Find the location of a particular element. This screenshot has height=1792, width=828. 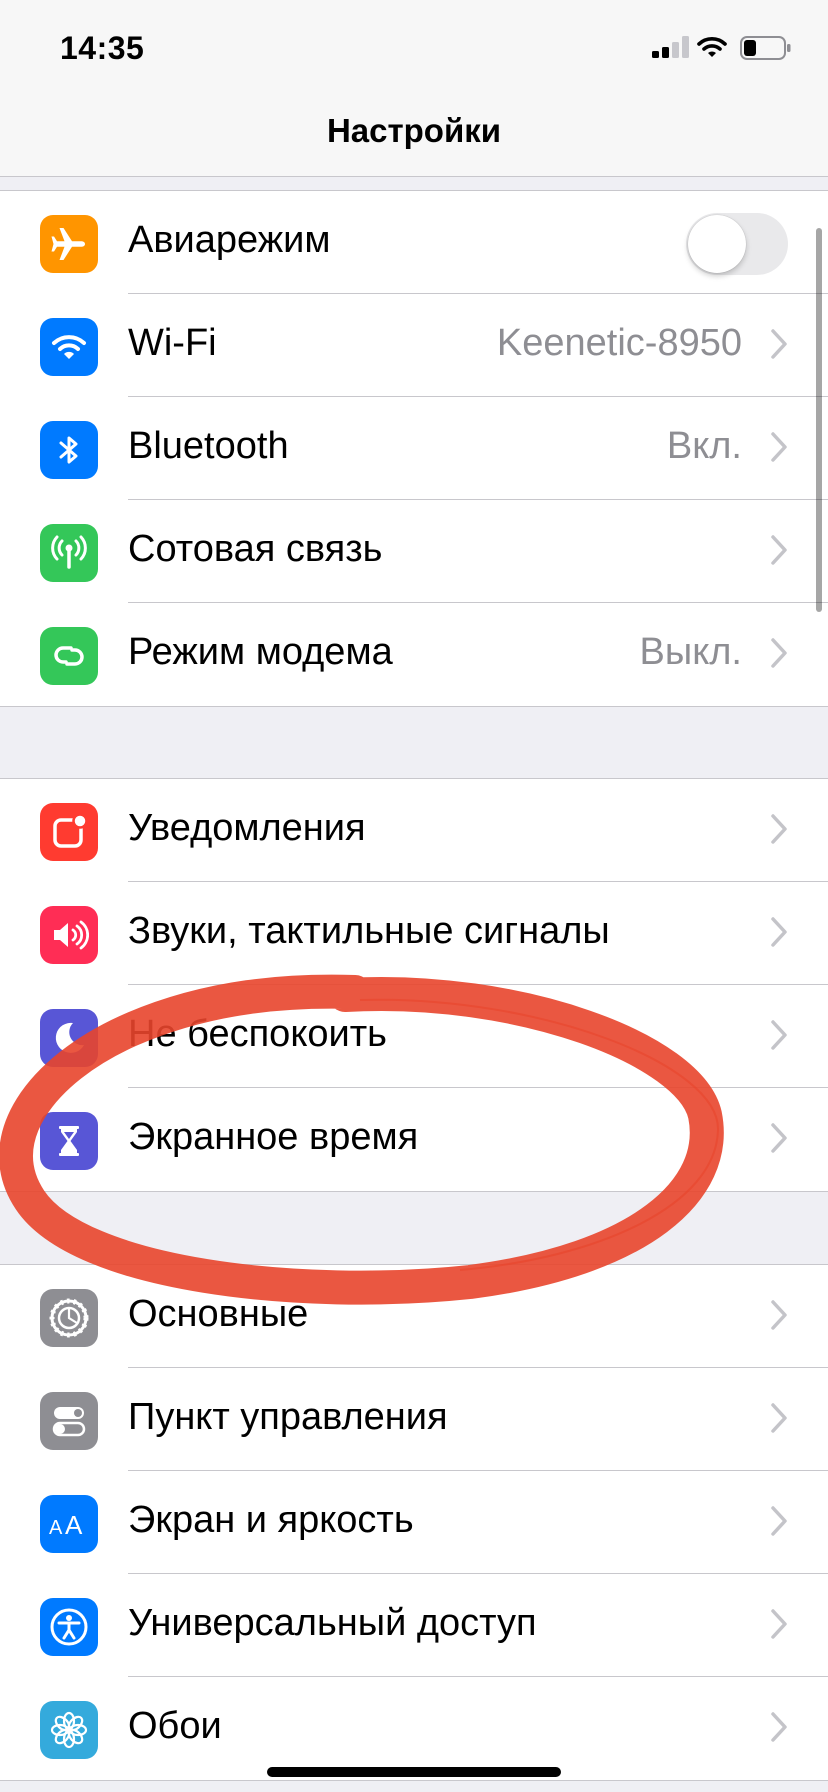

settings-row-airplane-mode: Авиарежим is located at coordinates (414, 242).